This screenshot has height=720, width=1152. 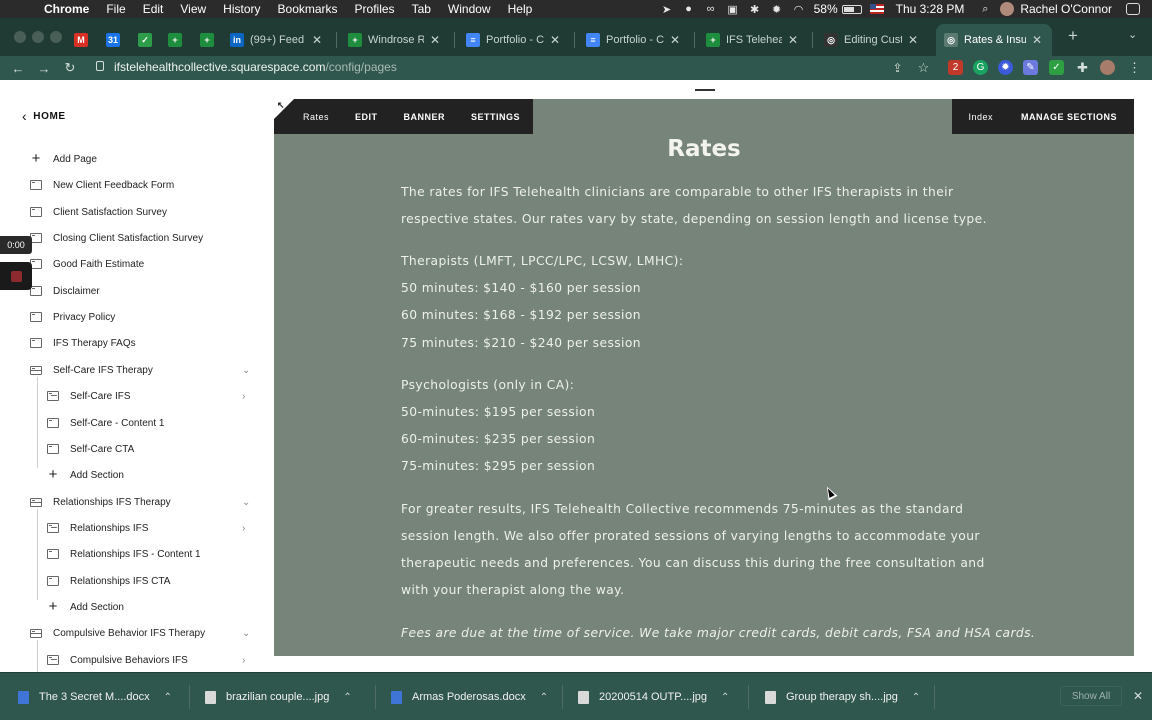 I want to click on window-zoom-icon, so click(x=56, y=37).